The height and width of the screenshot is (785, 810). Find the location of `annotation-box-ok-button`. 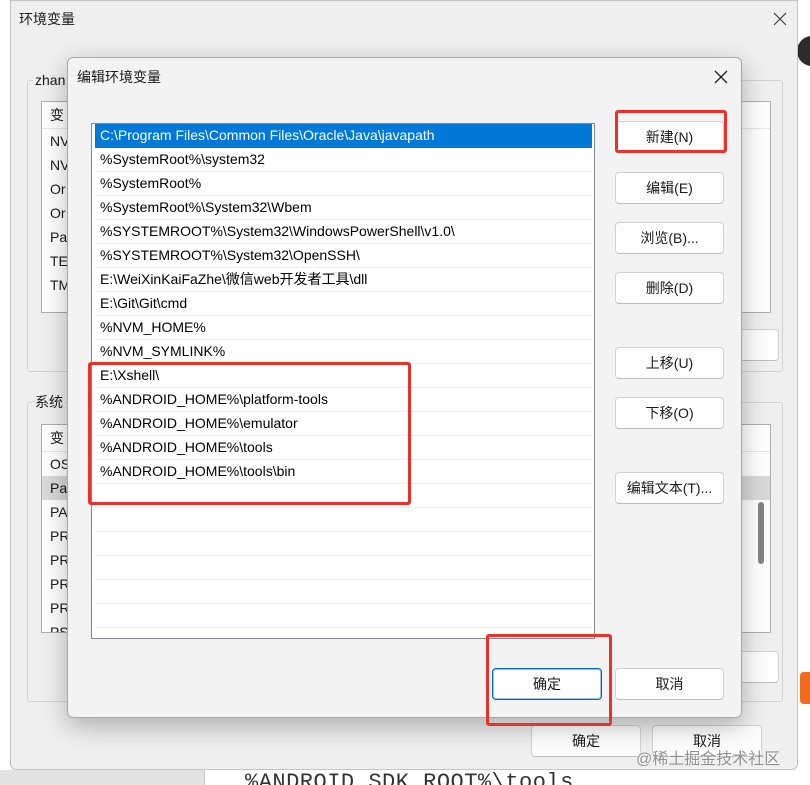

annotation-box-ok-button is located at coordinates (549, 680).